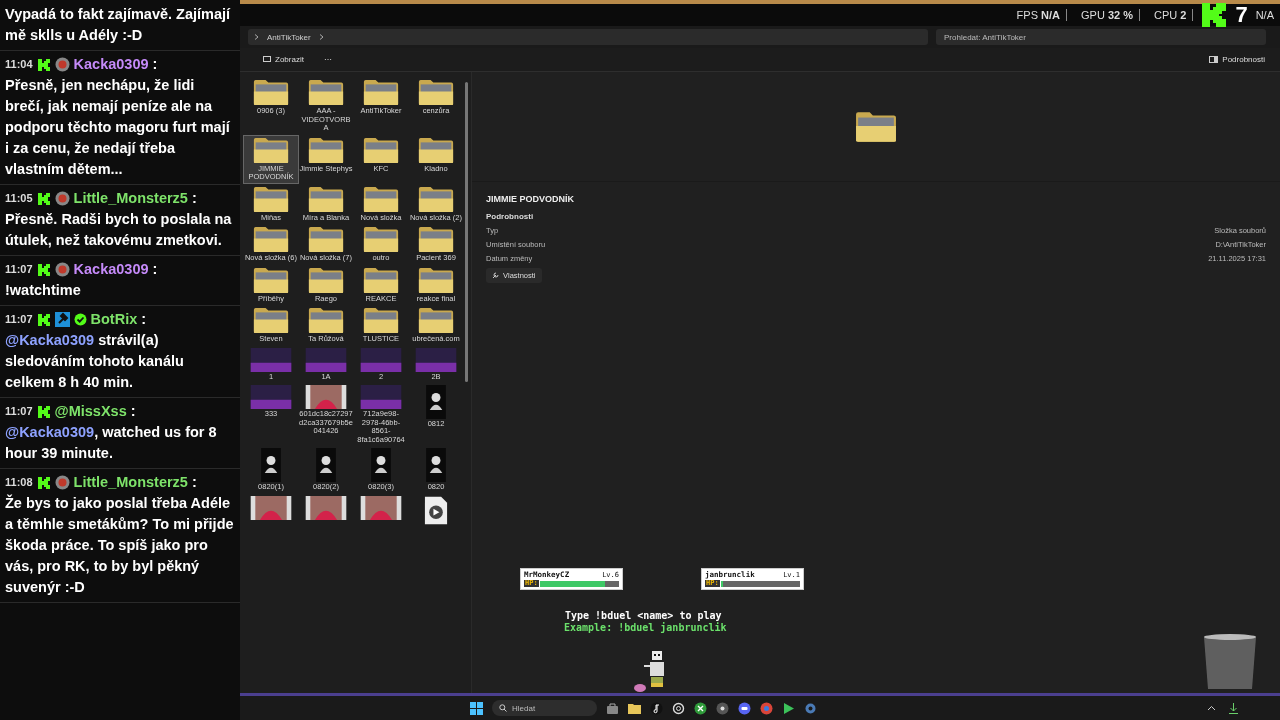 The height and width of the screenshot is (720, 1280). Describe the element at coordinates (327, 59) in the screenshot. I see `more-button: ⋯` at that location.